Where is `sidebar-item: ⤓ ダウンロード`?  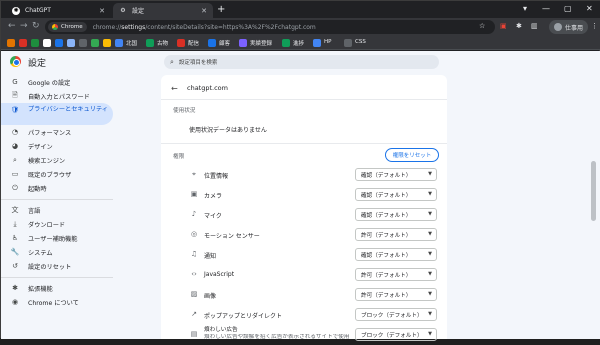
sidebar-item: ⤓ ダウンロード is located at coordinates (57, 224).